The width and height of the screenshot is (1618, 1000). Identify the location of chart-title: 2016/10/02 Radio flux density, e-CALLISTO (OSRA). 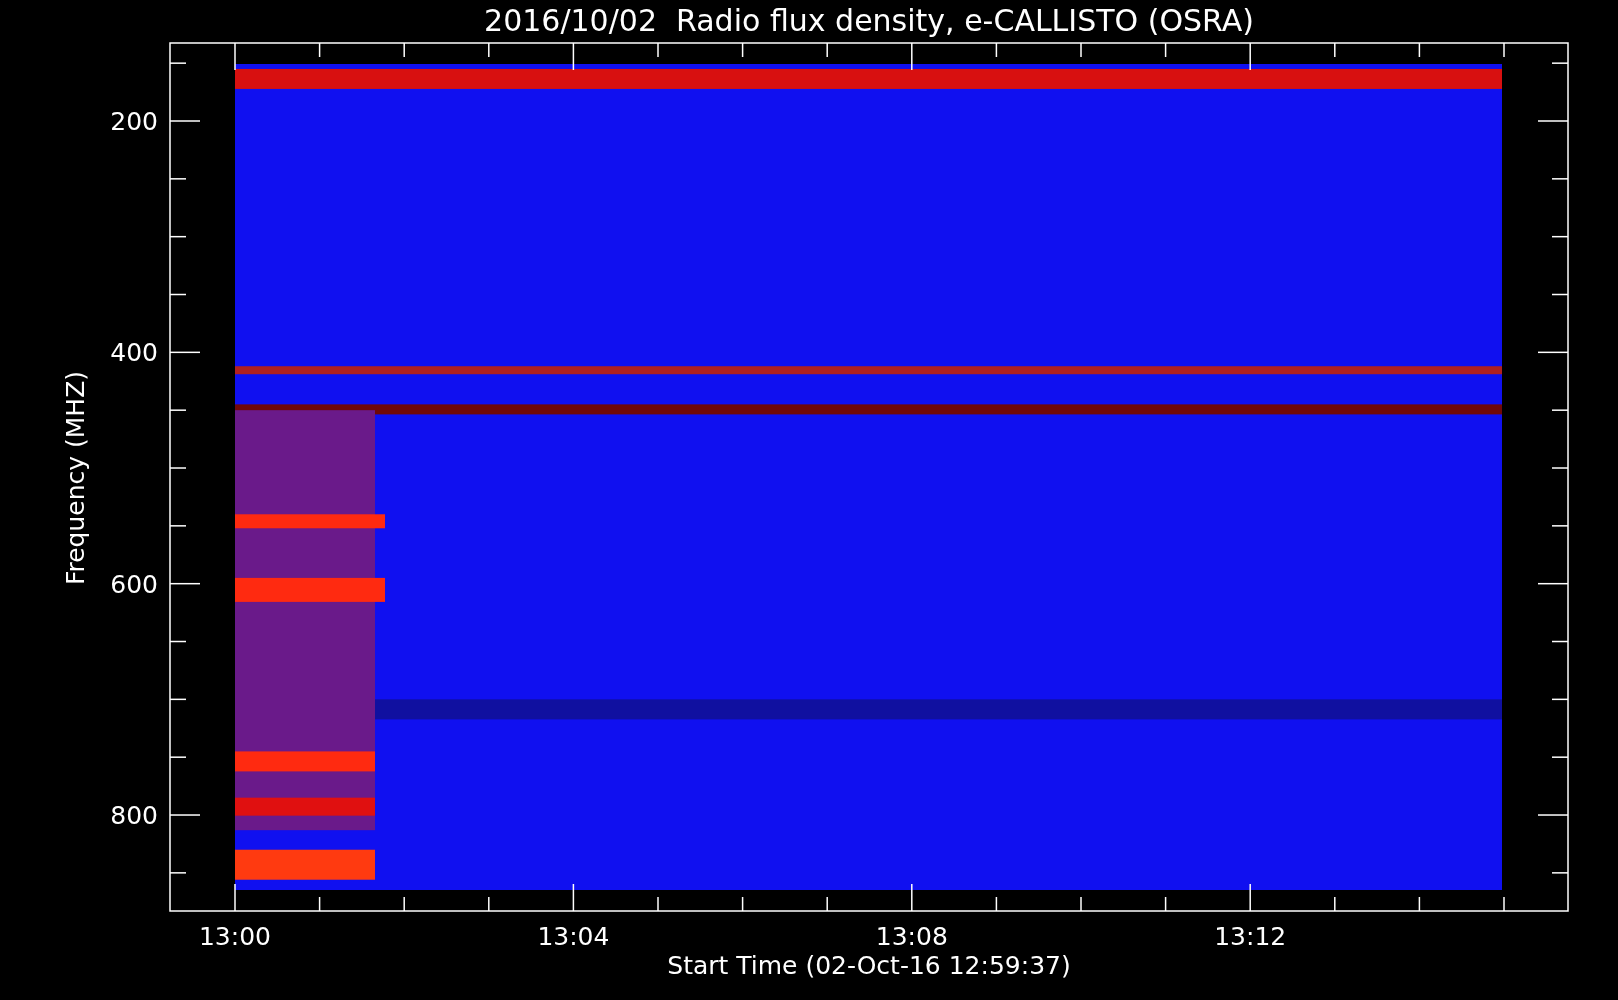
(869, 20).